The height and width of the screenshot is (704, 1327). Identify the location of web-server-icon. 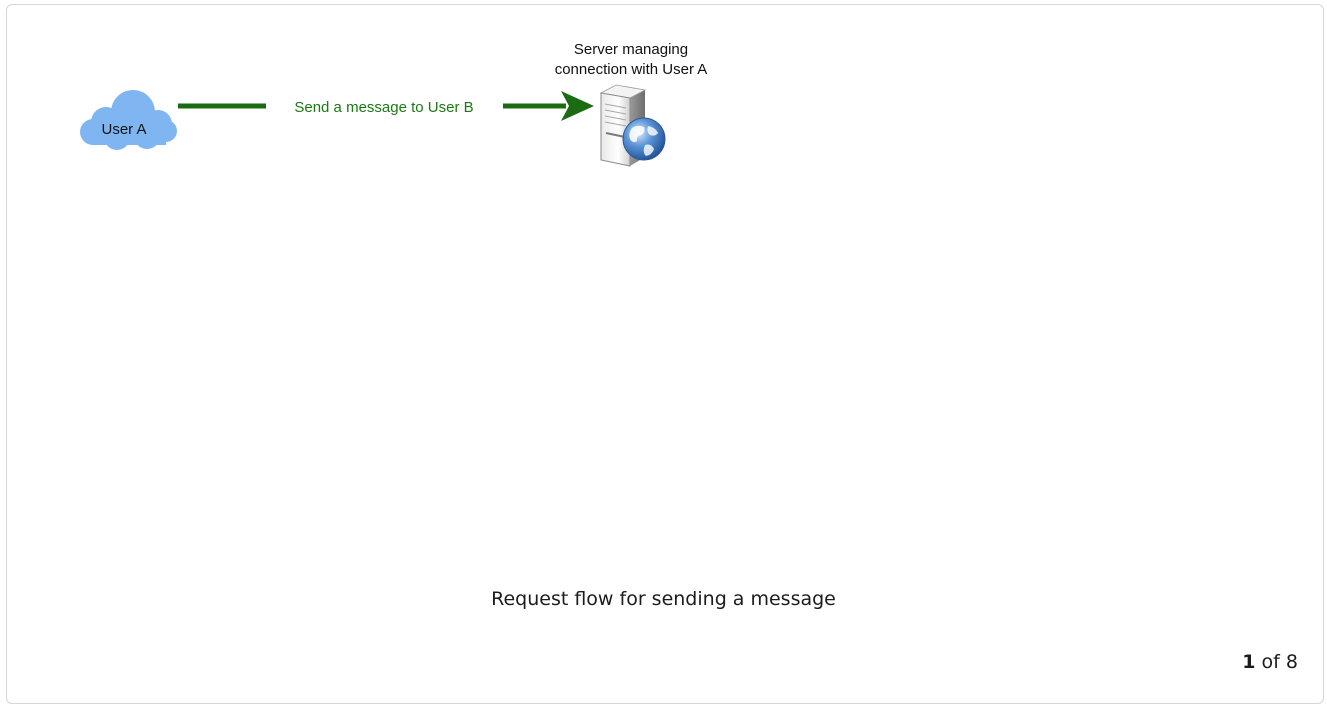
(632, 125).